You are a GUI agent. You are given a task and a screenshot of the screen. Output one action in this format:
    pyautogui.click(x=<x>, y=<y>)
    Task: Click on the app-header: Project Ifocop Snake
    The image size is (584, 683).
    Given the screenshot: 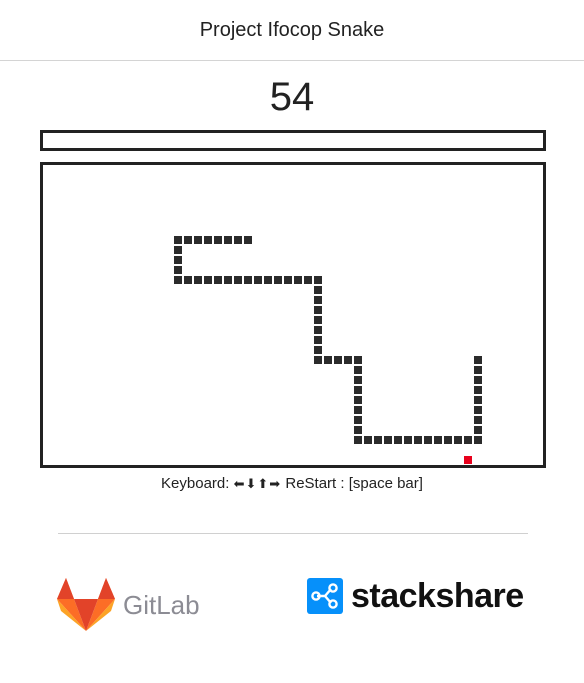 What is the action you would take?
    pyautogui.click(x=292, y=30)
    